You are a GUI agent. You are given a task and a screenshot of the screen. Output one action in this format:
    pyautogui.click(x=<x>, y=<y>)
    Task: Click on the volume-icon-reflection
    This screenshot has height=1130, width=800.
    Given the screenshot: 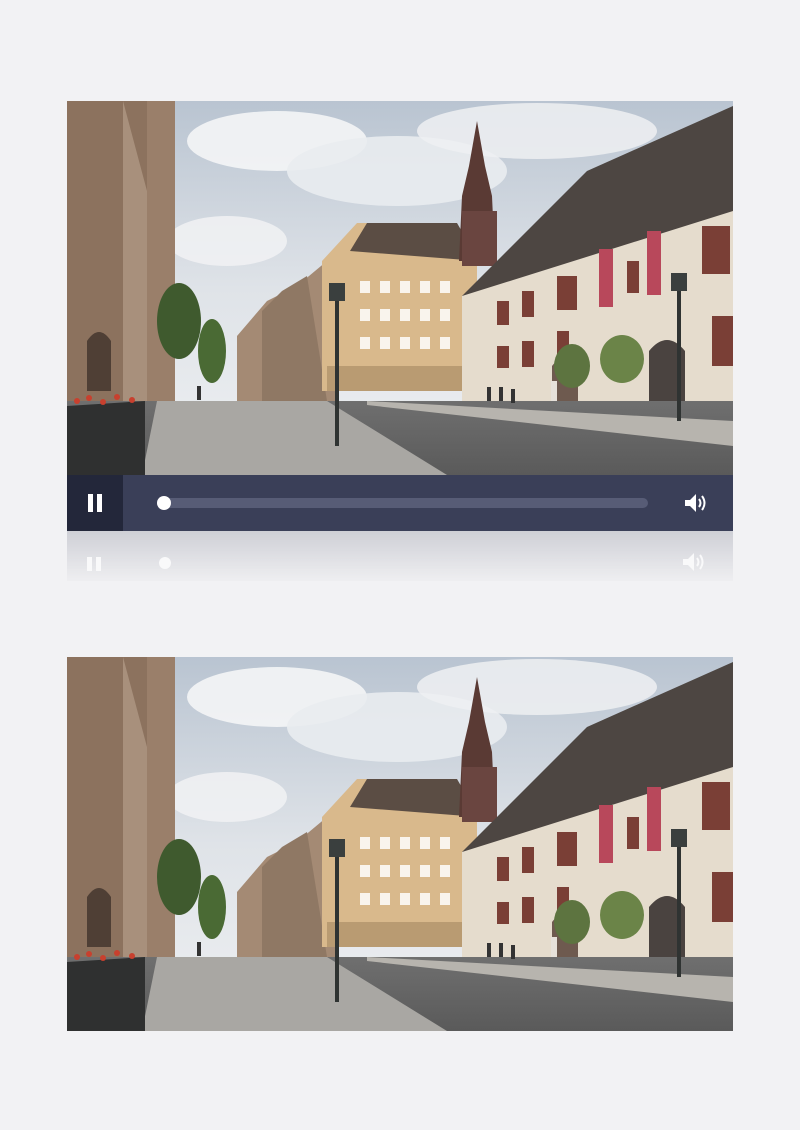 What is the action you would take?
    pyautogui.click(x=693, y=562)
    